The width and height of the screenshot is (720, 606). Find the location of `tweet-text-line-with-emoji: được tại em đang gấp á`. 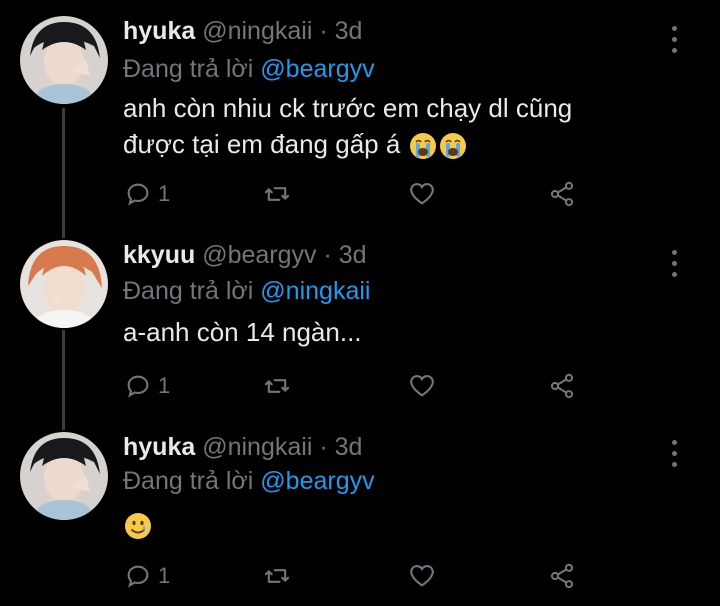

tweet-text-line-with-emoji: được tại em đang gấp á is located at coordinates (347, 144).